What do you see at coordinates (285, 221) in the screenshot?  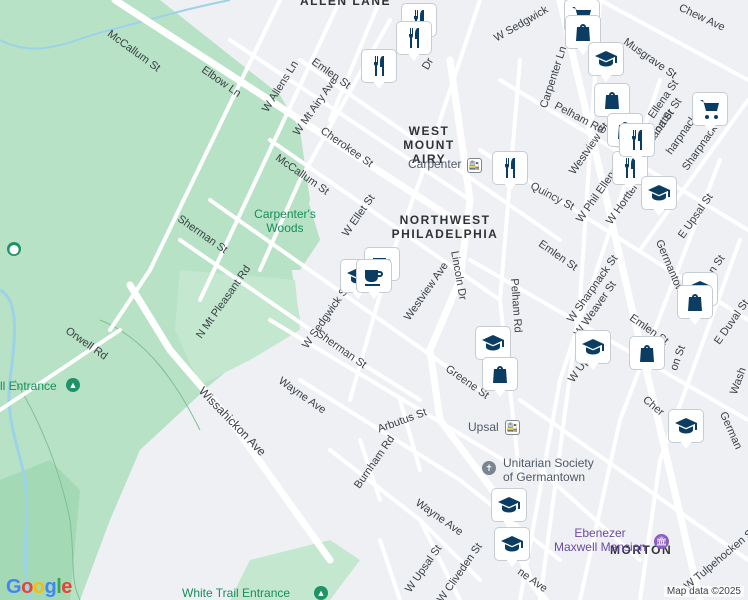 I see `park-label-carpenters-woods: Carpenter's Woods` at bounding box center [285, 221].